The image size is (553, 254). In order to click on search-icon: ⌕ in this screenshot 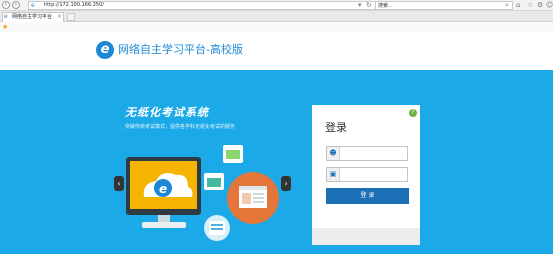, I will do `click(507, 5)`.